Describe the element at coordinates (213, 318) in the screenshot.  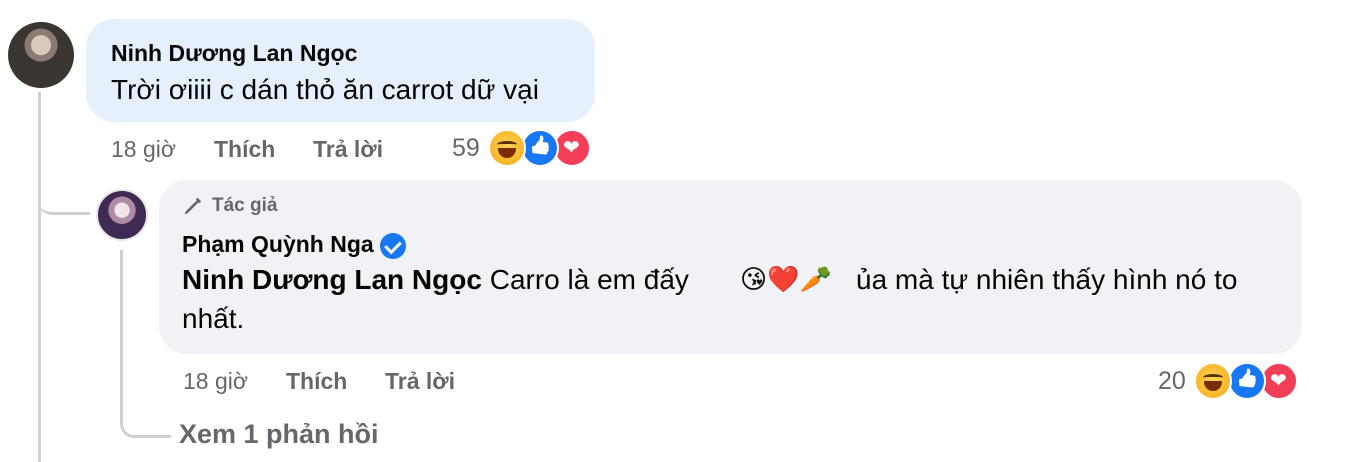
I see `reply-text-line2: nhất.` at that location.